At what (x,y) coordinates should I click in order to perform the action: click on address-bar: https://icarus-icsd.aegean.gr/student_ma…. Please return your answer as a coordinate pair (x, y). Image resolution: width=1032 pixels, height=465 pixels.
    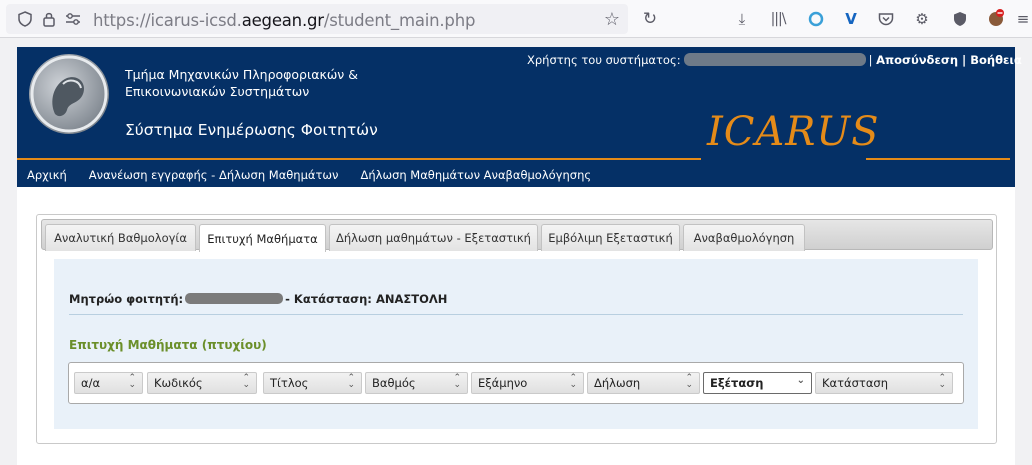
    Looking at the image, I should click on (317, 19).